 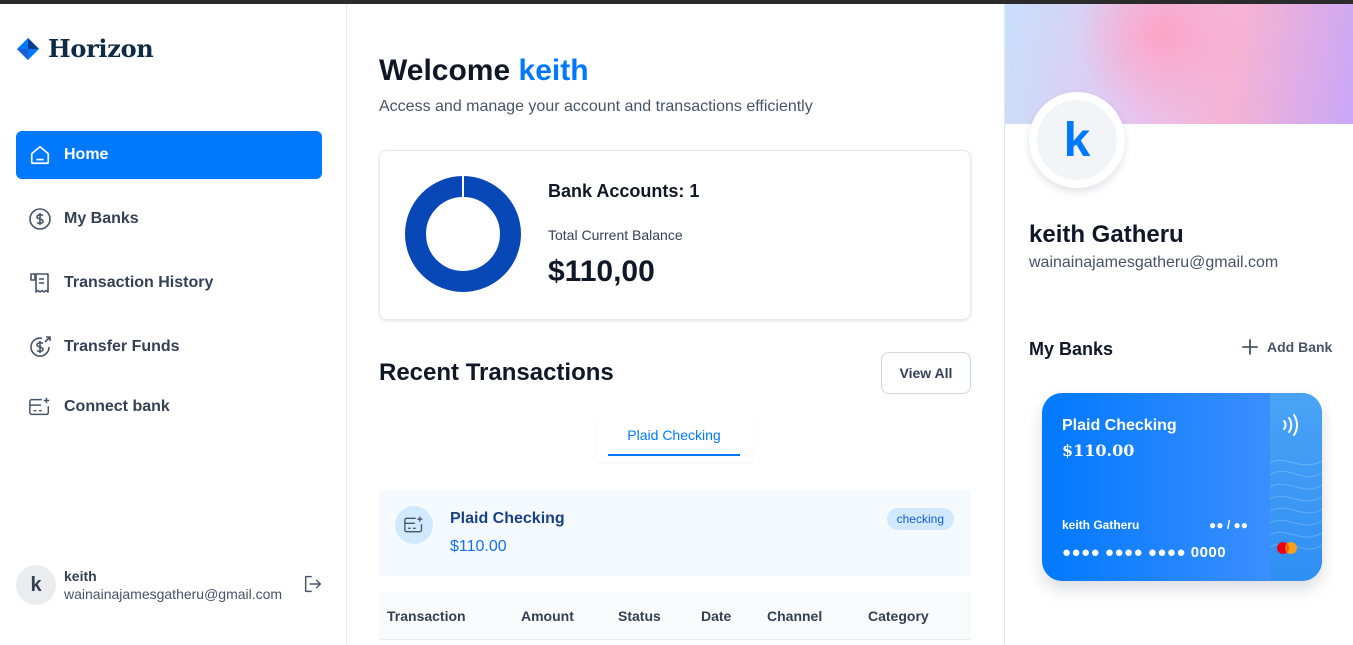 I want to click on add-bank-button: Add Bank, so click(x=1286, y=347).